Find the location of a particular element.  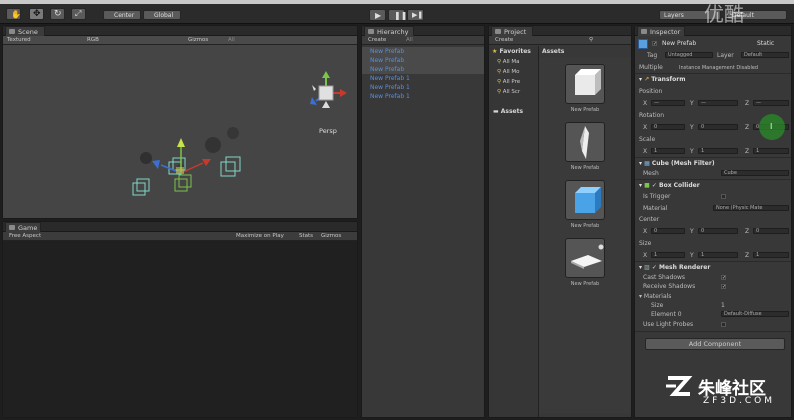

center-z-field: 0 is located at coordinates (771, 231).